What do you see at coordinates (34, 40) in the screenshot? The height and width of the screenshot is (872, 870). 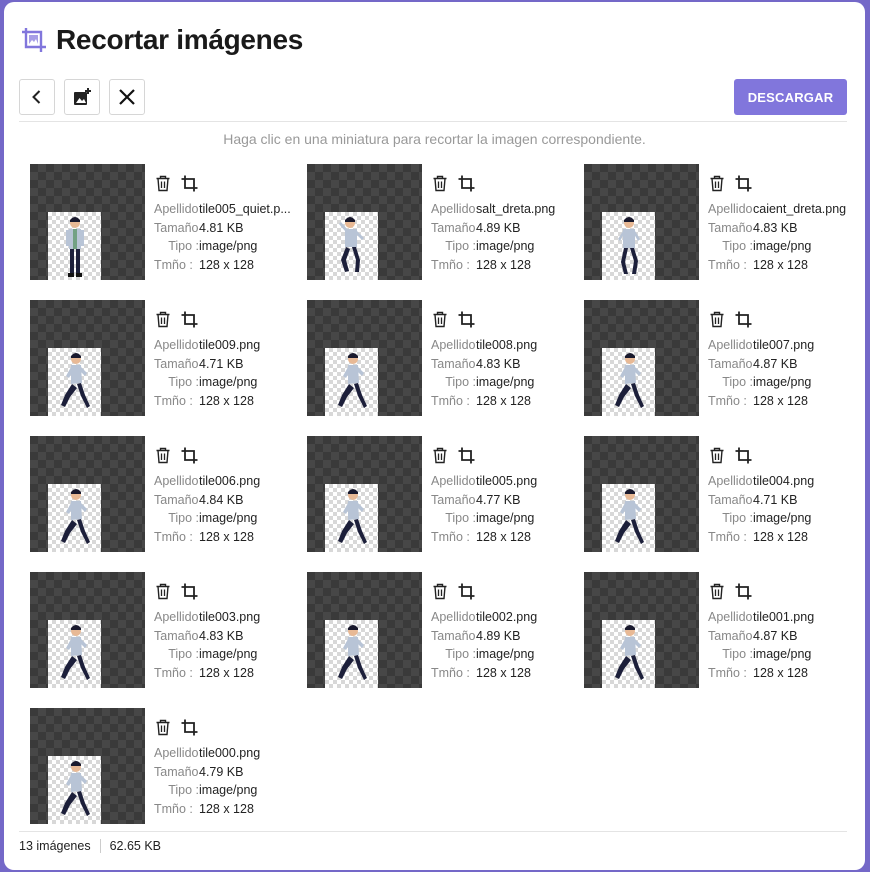 I see `crop-image-icon` at bounding box center [34, 40].